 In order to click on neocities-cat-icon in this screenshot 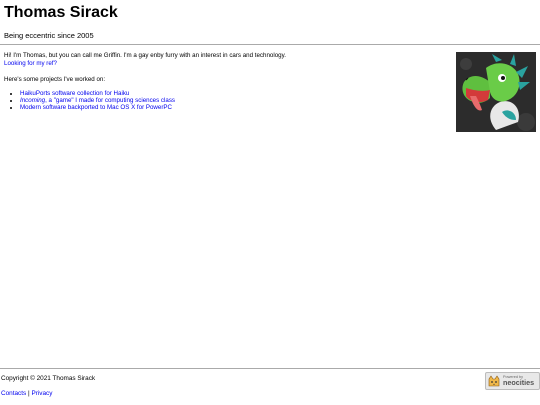, I will do `click(494, 381)`.